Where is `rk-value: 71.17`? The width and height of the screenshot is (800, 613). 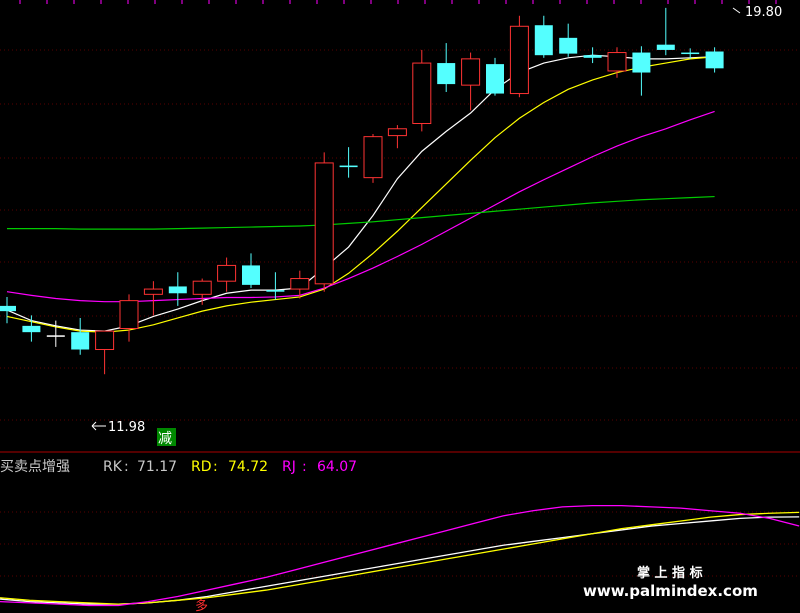
rk-value: 71.17 is located at coordinates (157, 467).